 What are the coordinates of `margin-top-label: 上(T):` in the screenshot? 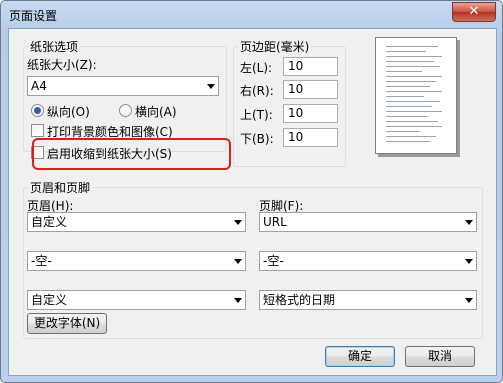 It's located at (256, 115).